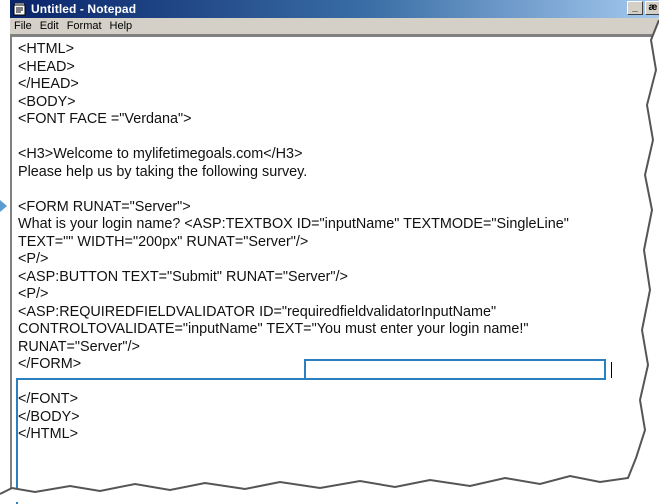 Image resolution: width=659 pixels, height=504 pixels. I want to click on title-bar: Untitled - Notepad _ æ, so click(334, 9).